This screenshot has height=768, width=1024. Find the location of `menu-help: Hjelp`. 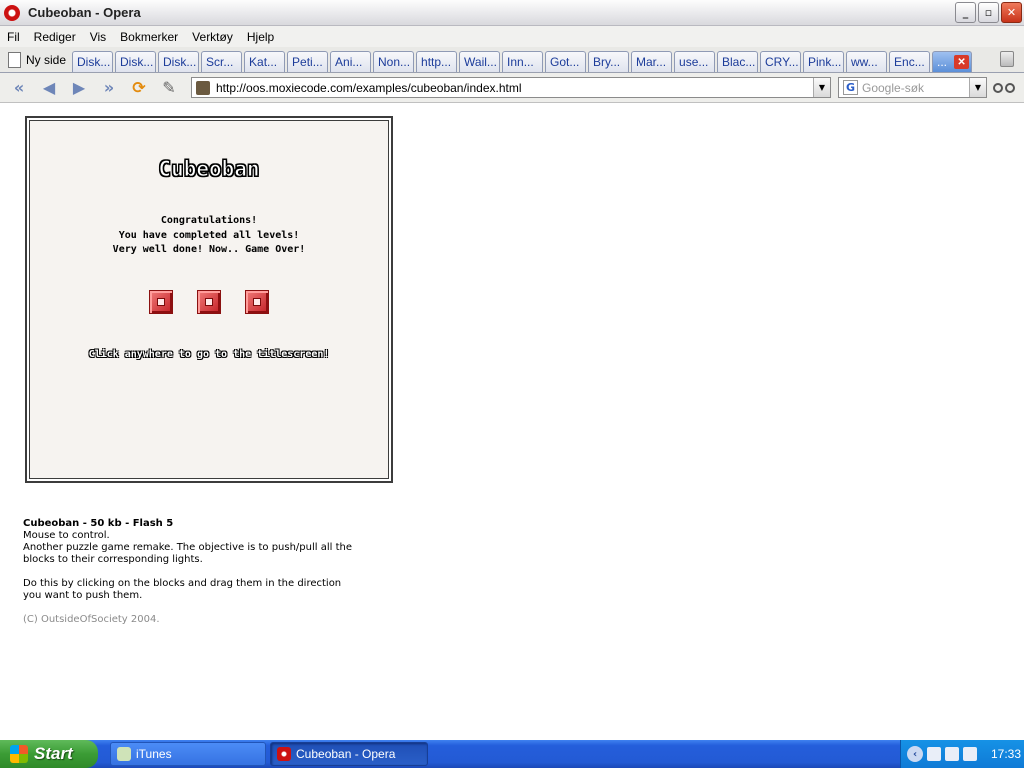

menu-help: Hjelp is located at coordinates (260, 37).